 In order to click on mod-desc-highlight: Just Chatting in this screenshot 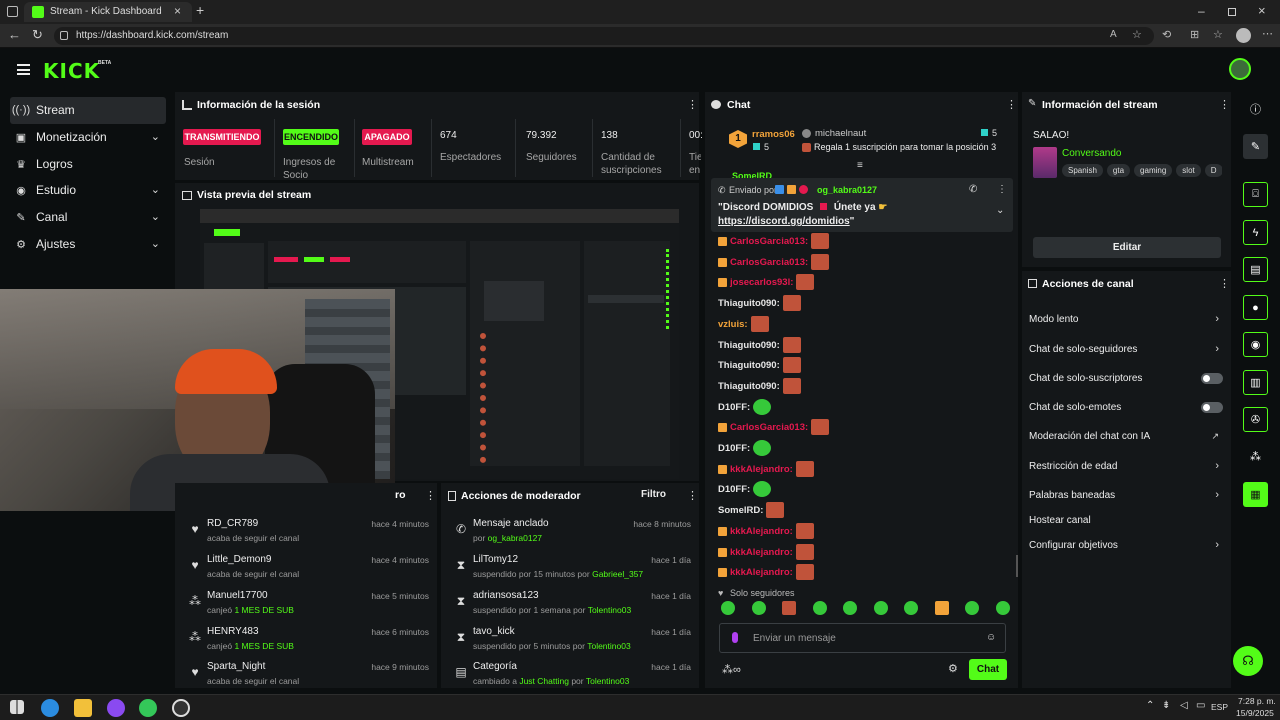, I will do `click(544, 681)`.